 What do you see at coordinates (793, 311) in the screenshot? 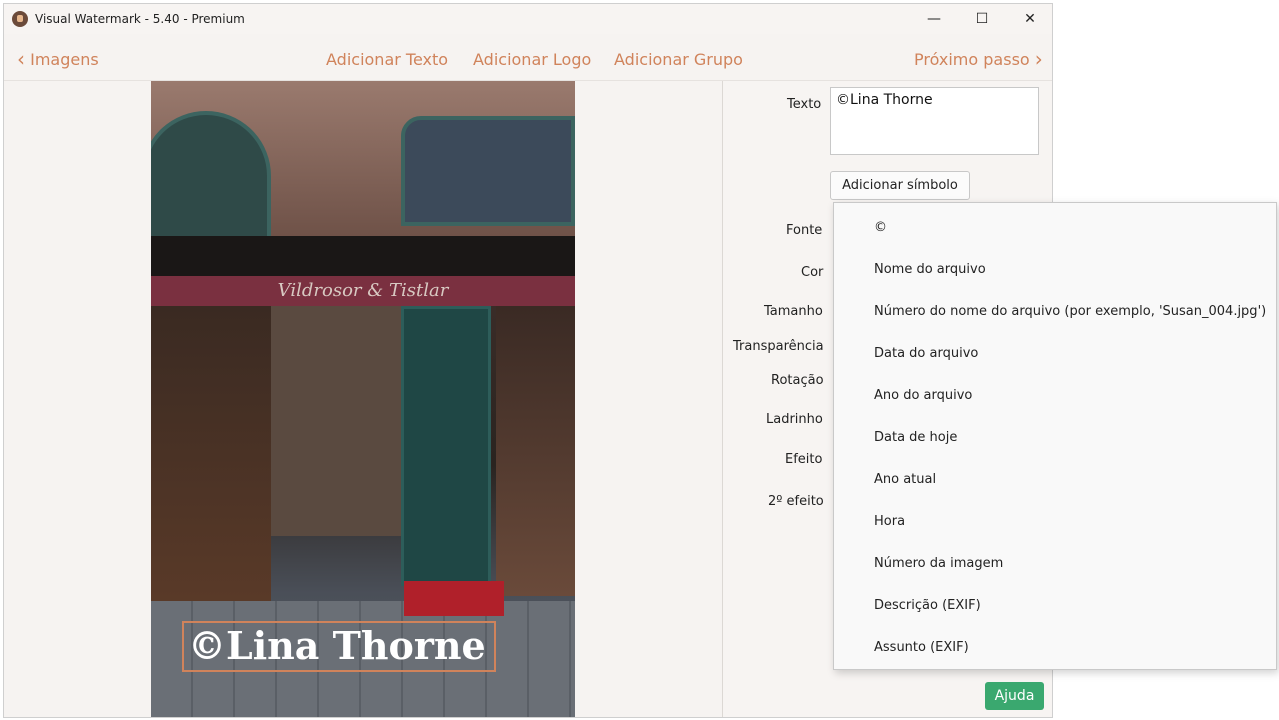
I see `label-tamanho: Tamanho` at bounding box center [793, 311].